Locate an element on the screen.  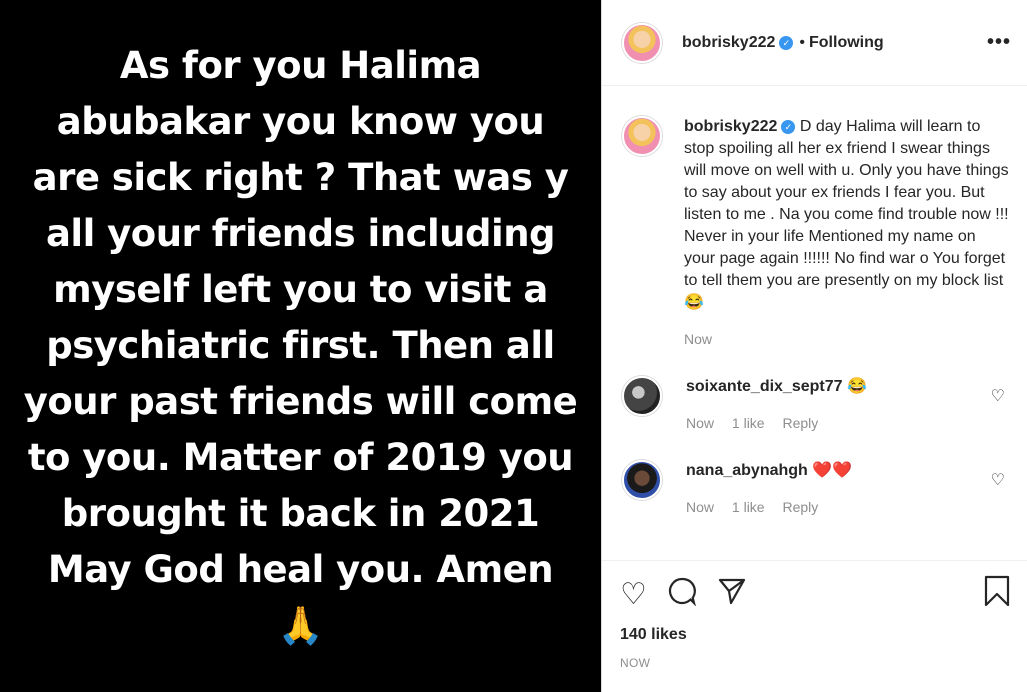
comment-item: nana_abynahgh ❤️❤️ Now 1 like Reply ♡ is located at coordinates (816, 489).